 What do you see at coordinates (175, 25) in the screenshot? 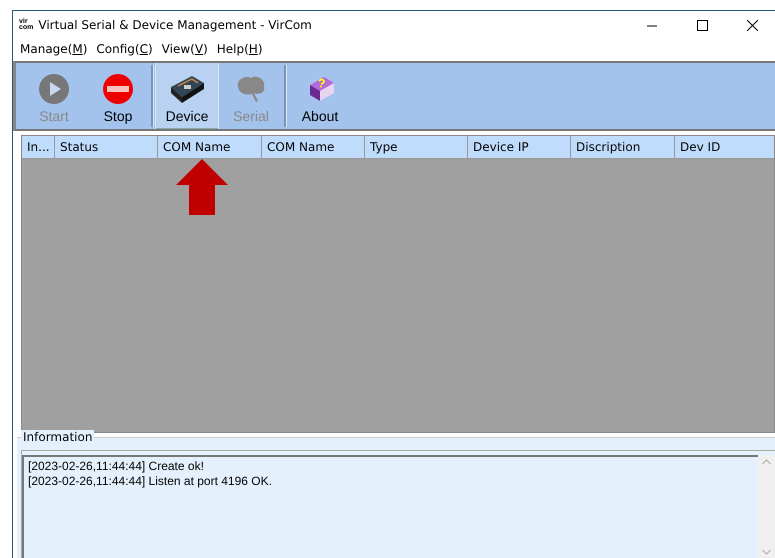
I see `window-title: Virtual Serial & Device Management - VirCom` at bounding box center [175, 25].